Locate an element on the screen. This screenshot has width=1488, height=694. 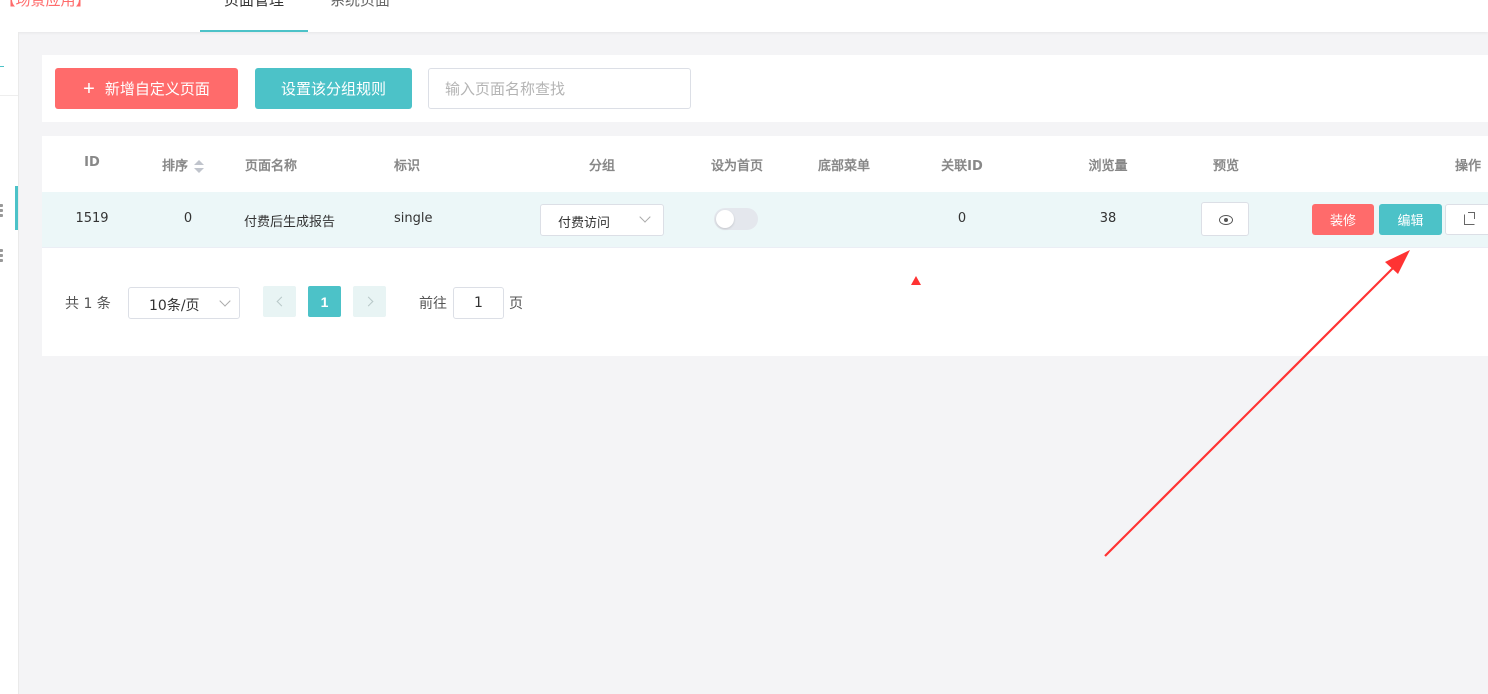
chevron-right-icon is located at coordinates (368, 301).